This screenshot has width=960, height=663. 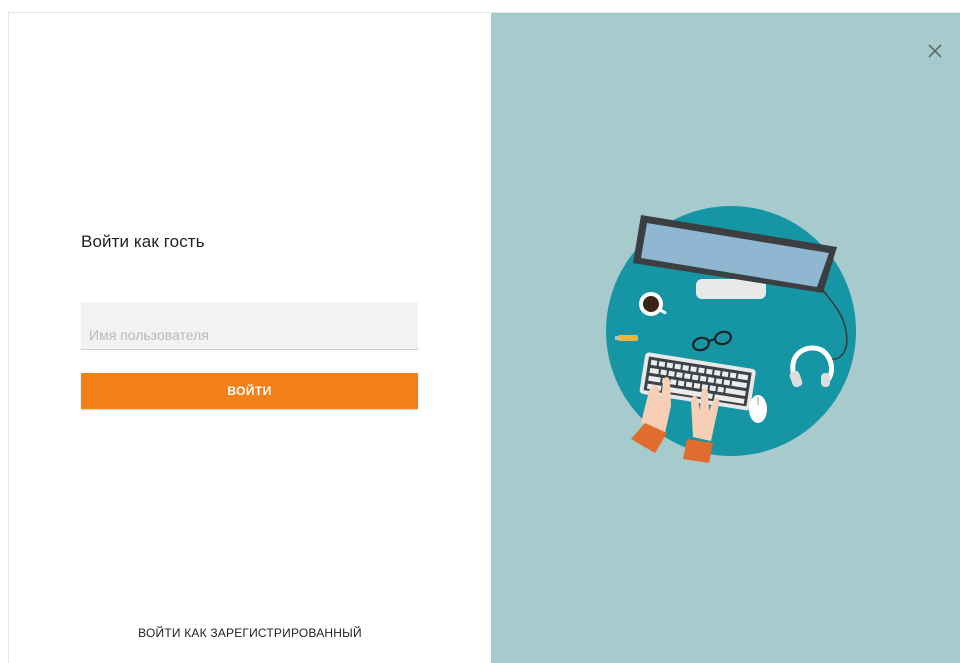 What do you see at coordinates (627, 338) in the screenshot?
I see `usb-stick` at bounding box center [627, 338].